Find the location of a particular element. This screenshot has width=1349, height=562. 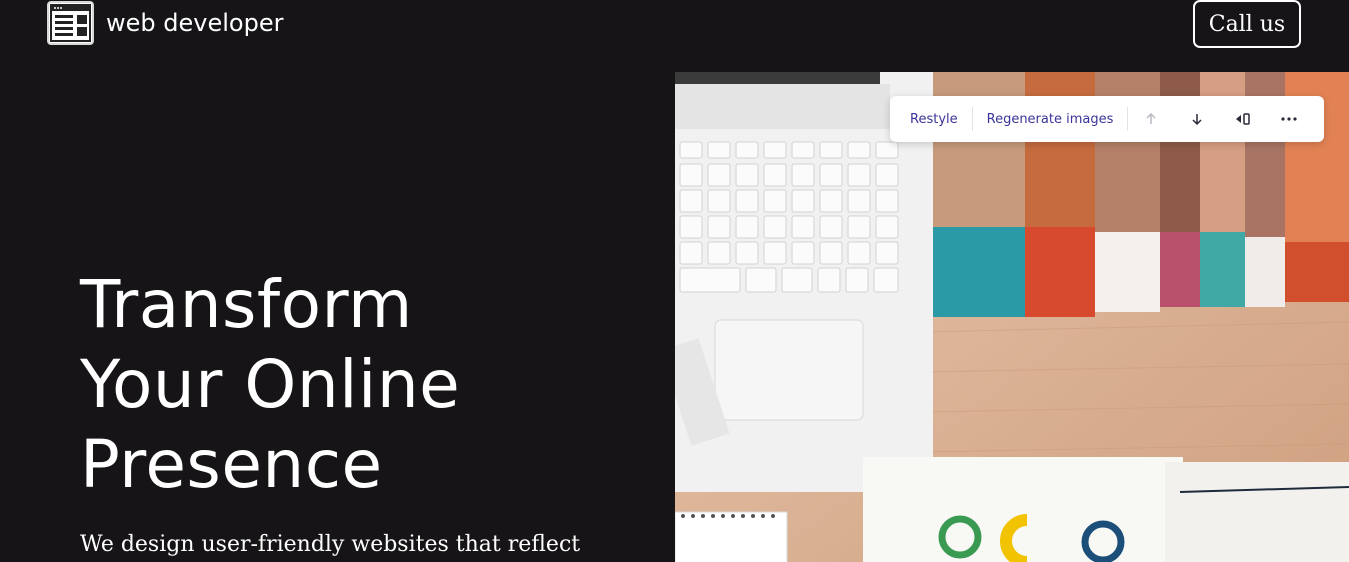

arrow-down-icon is located at coordinates (1197, 119).